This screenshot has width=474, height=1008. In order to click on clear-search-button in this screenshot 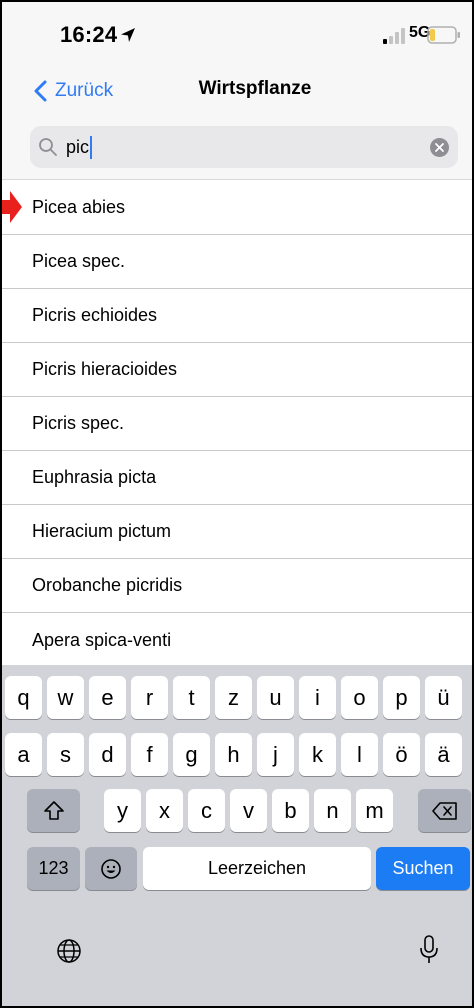, I will do `click(439, 147)`.